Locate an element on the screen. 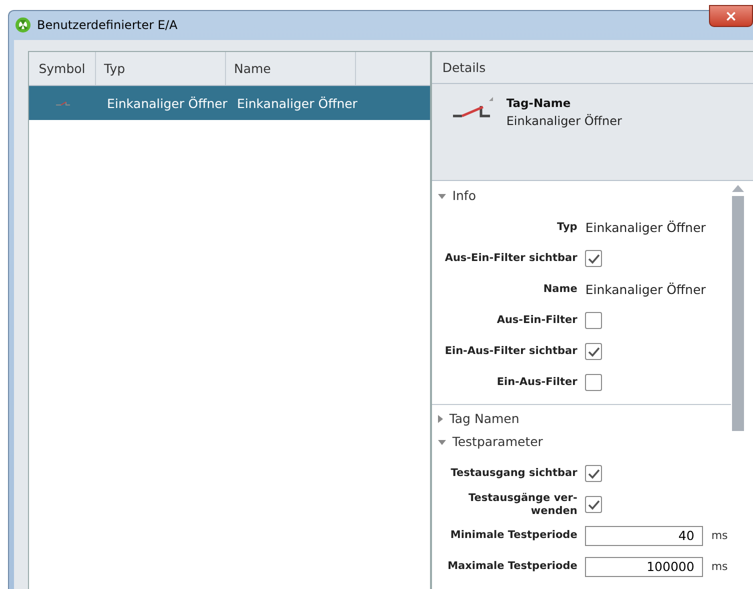 Image resolution: width=753 pixels, height=589 pixels. property-label: Aus-Ein-Filter sichtbar is located at coordinates (511, 258).